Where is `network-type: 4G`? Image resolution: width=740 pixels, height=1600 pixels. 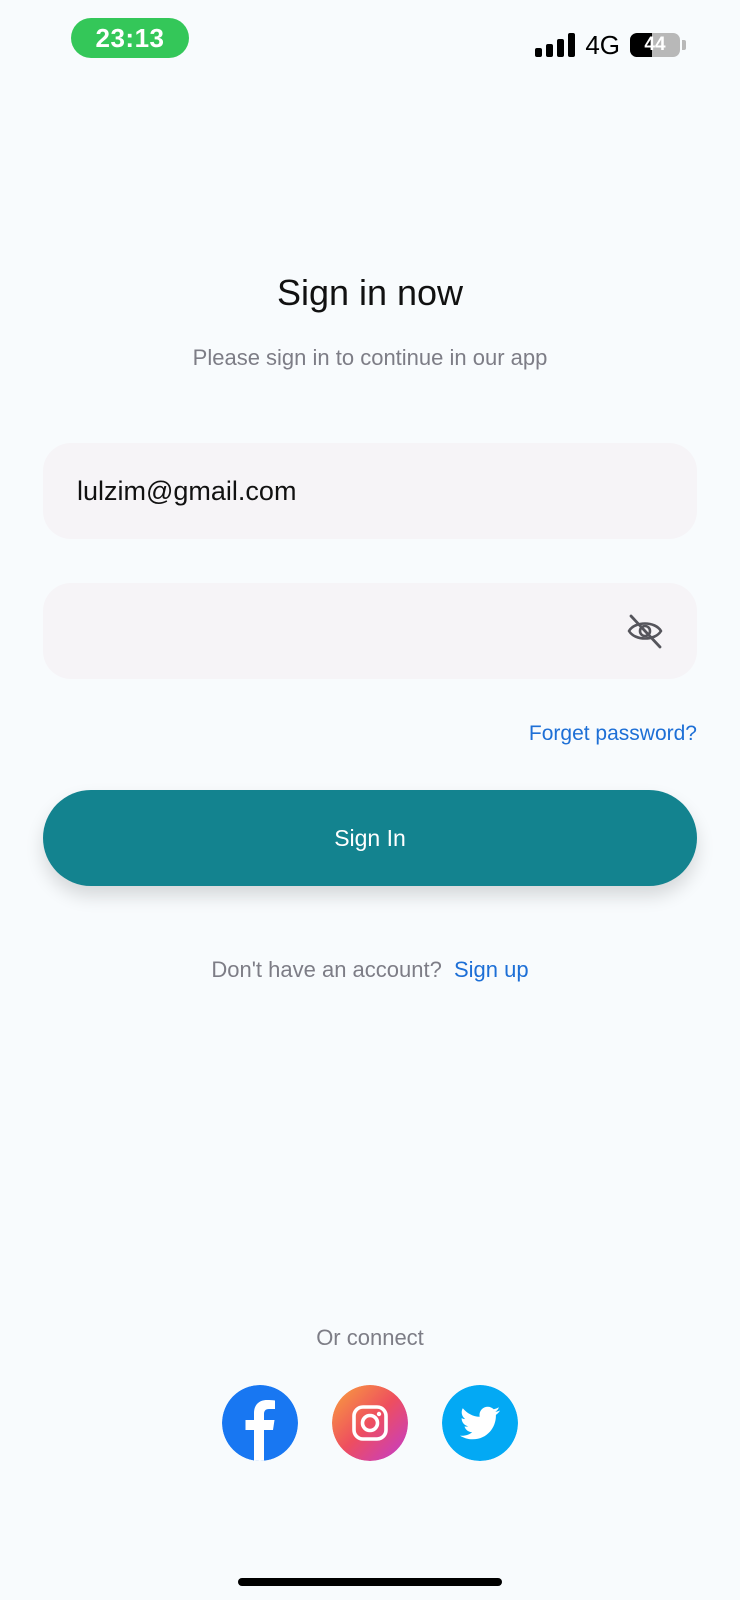
network-type: 4G is located at coordinates (602, 44).